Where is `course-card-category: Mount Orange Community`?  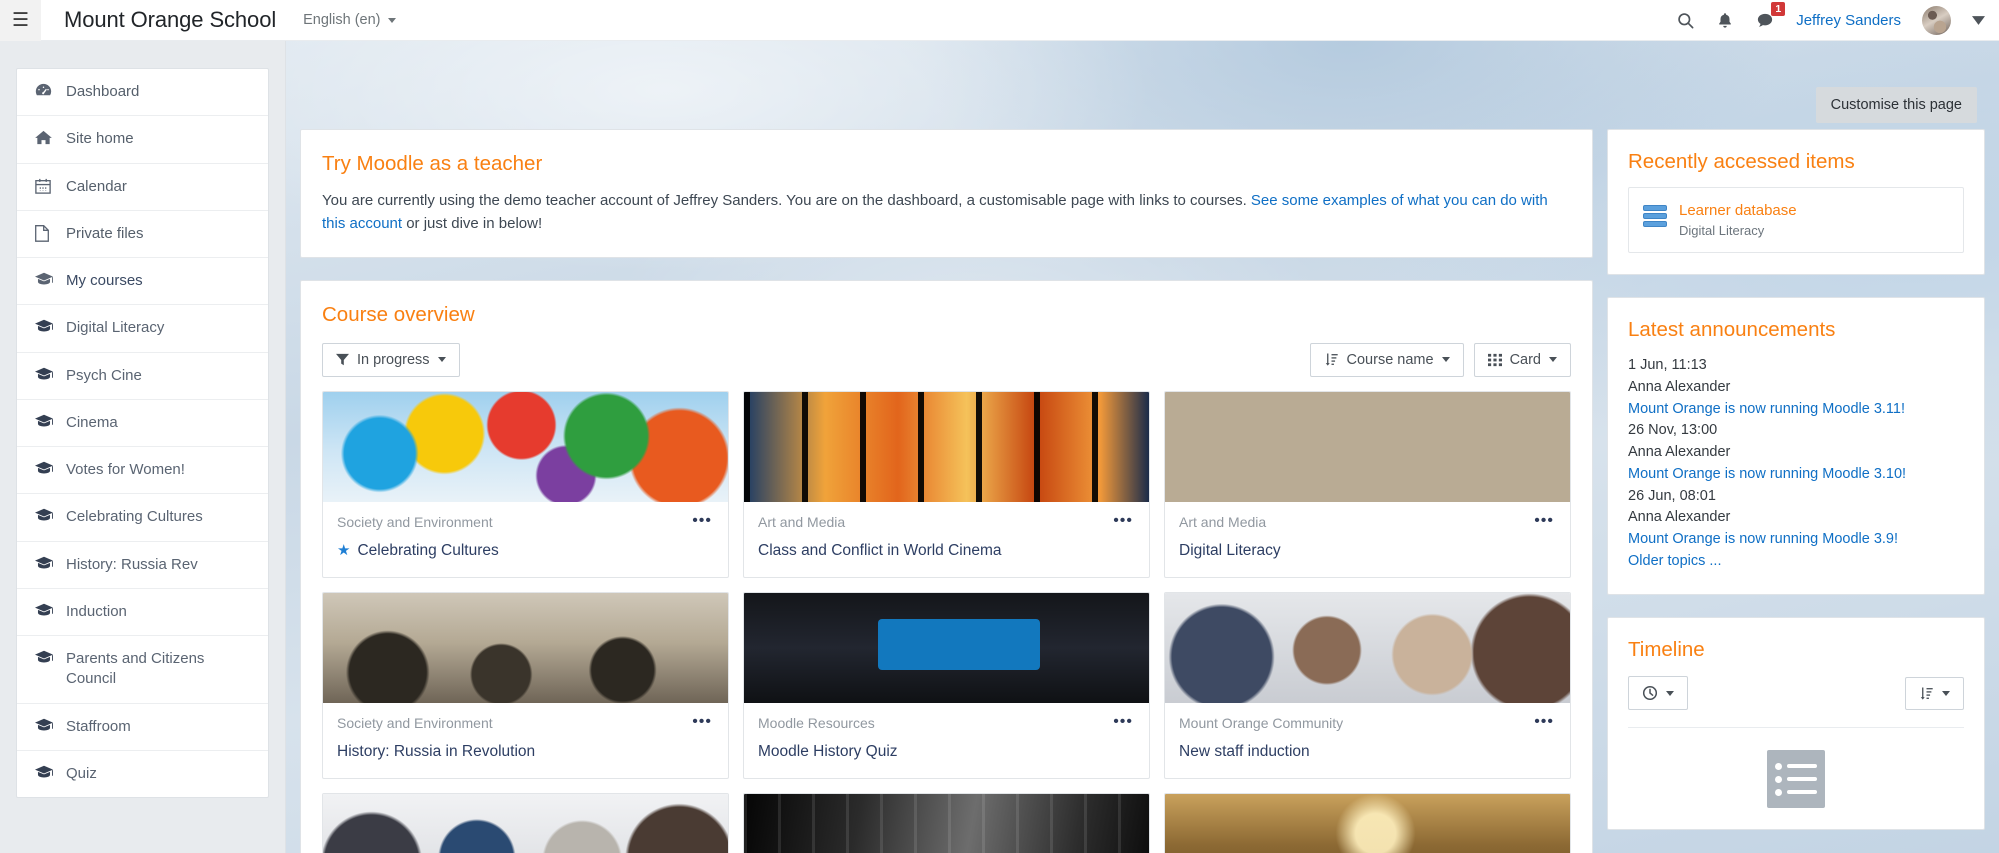
course-card-category: Mount Orange Community is located at coordinates (1261, 723).